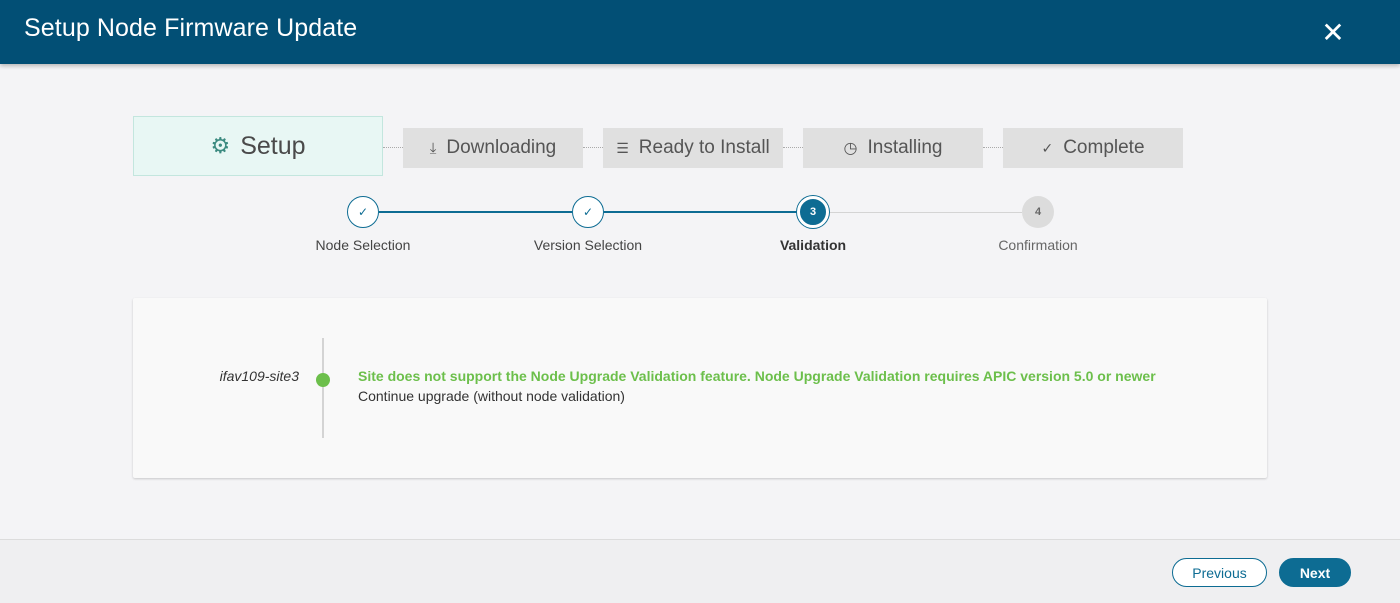 The image size is (1400, 603). Describe the element at coordinates (433, 148) in the screenshot. I see `download-icon: ⤓` at that location.